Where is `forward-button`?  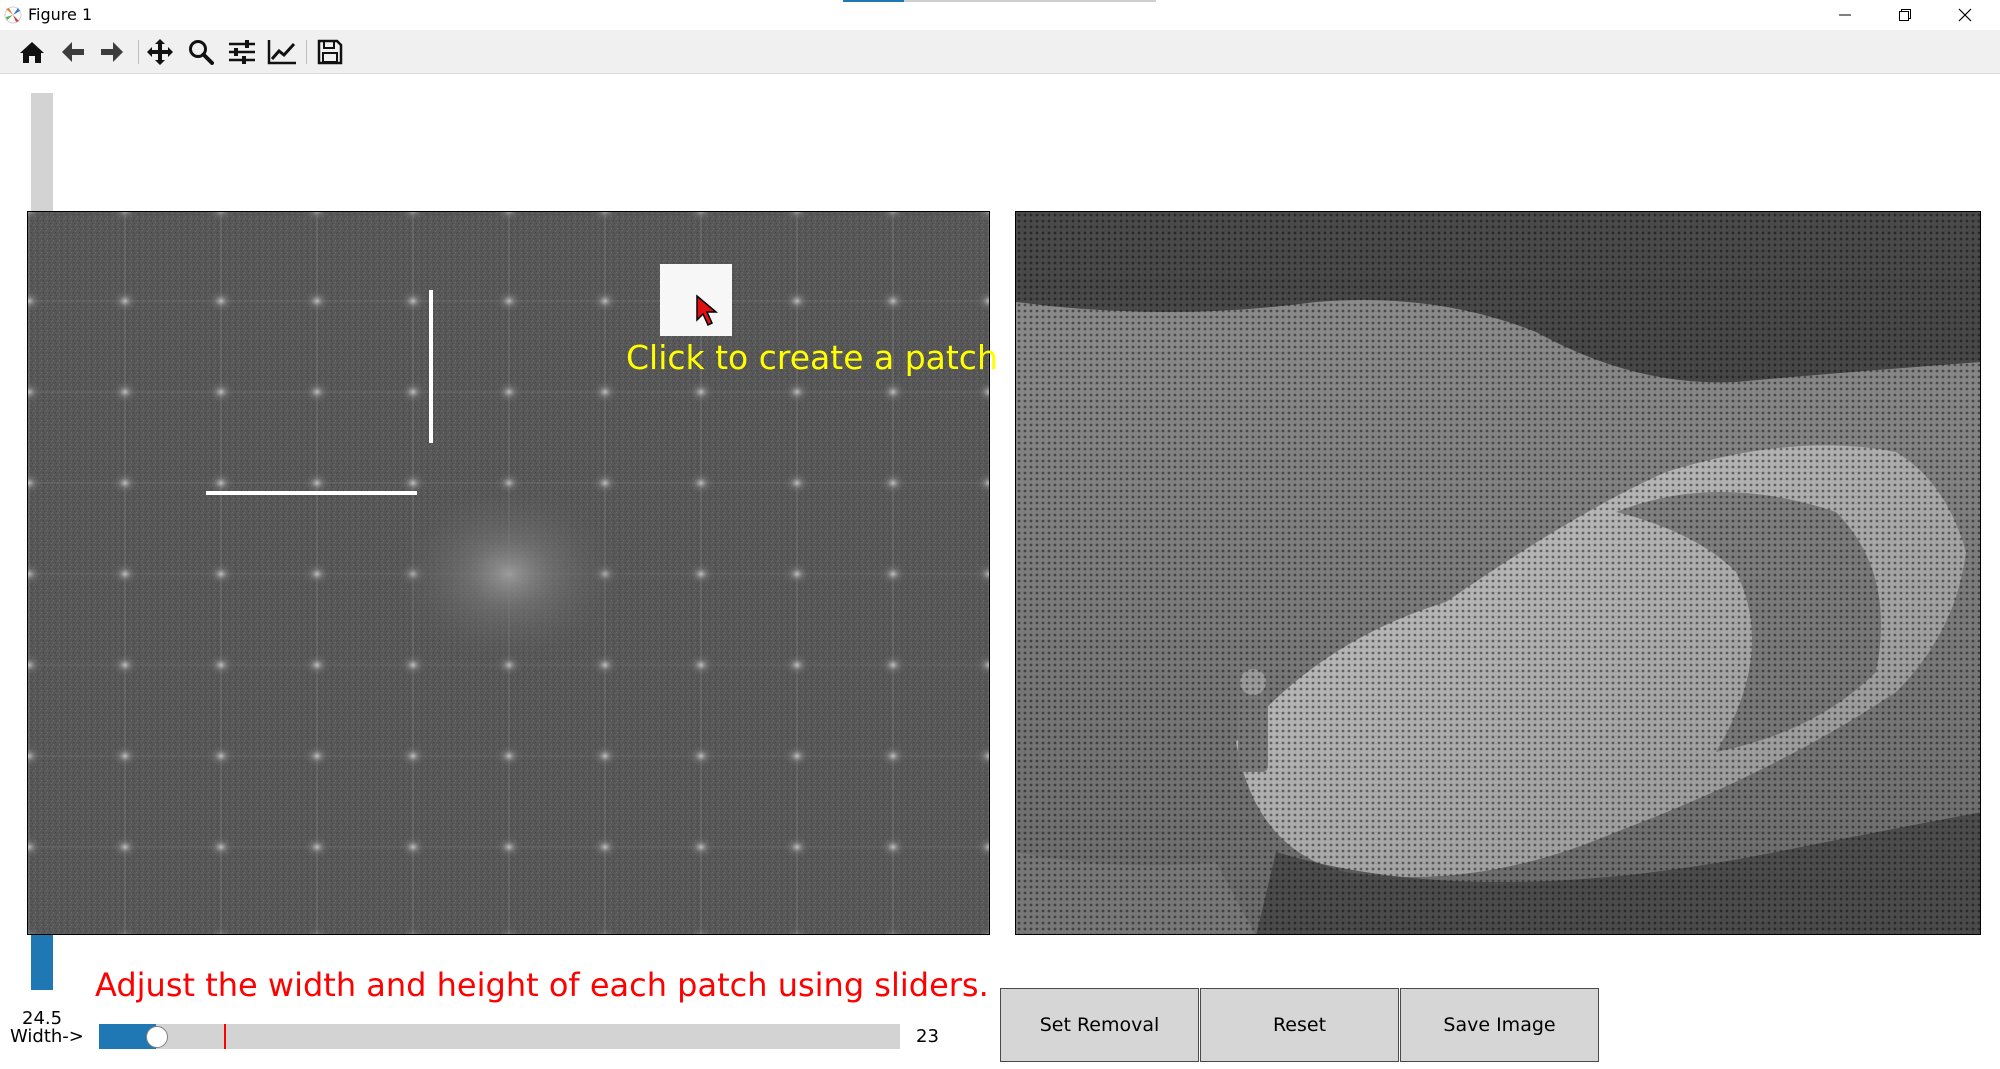
forward-button is located at coordinates (112, 52).